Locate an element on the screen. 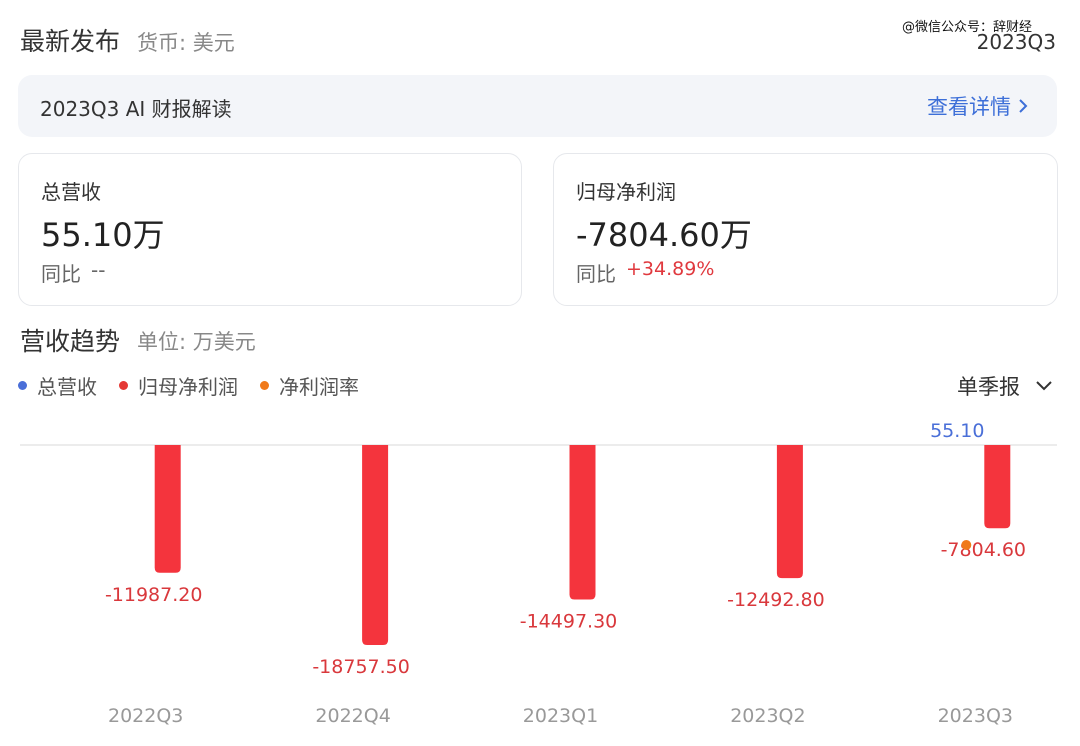 This screenshot has width=1080, height=746. period-select-label: 单季报 is located at coordinates (988, 387).